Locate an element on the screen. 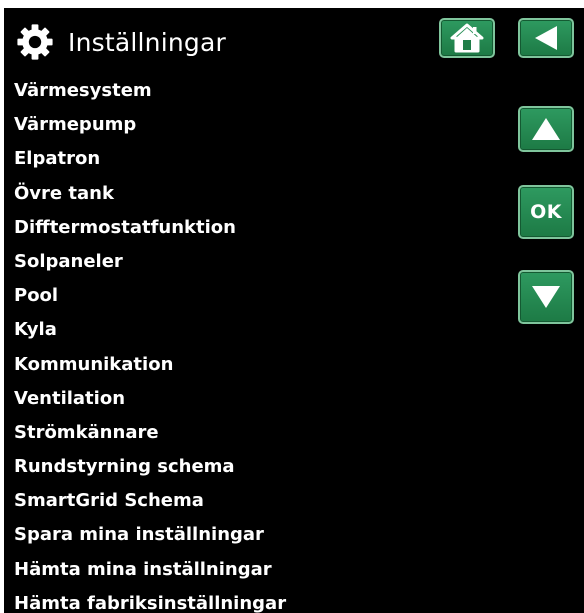 The width and height of the screenshot is (584, 613). ok-label: OK is located at coordinates (546, 212).